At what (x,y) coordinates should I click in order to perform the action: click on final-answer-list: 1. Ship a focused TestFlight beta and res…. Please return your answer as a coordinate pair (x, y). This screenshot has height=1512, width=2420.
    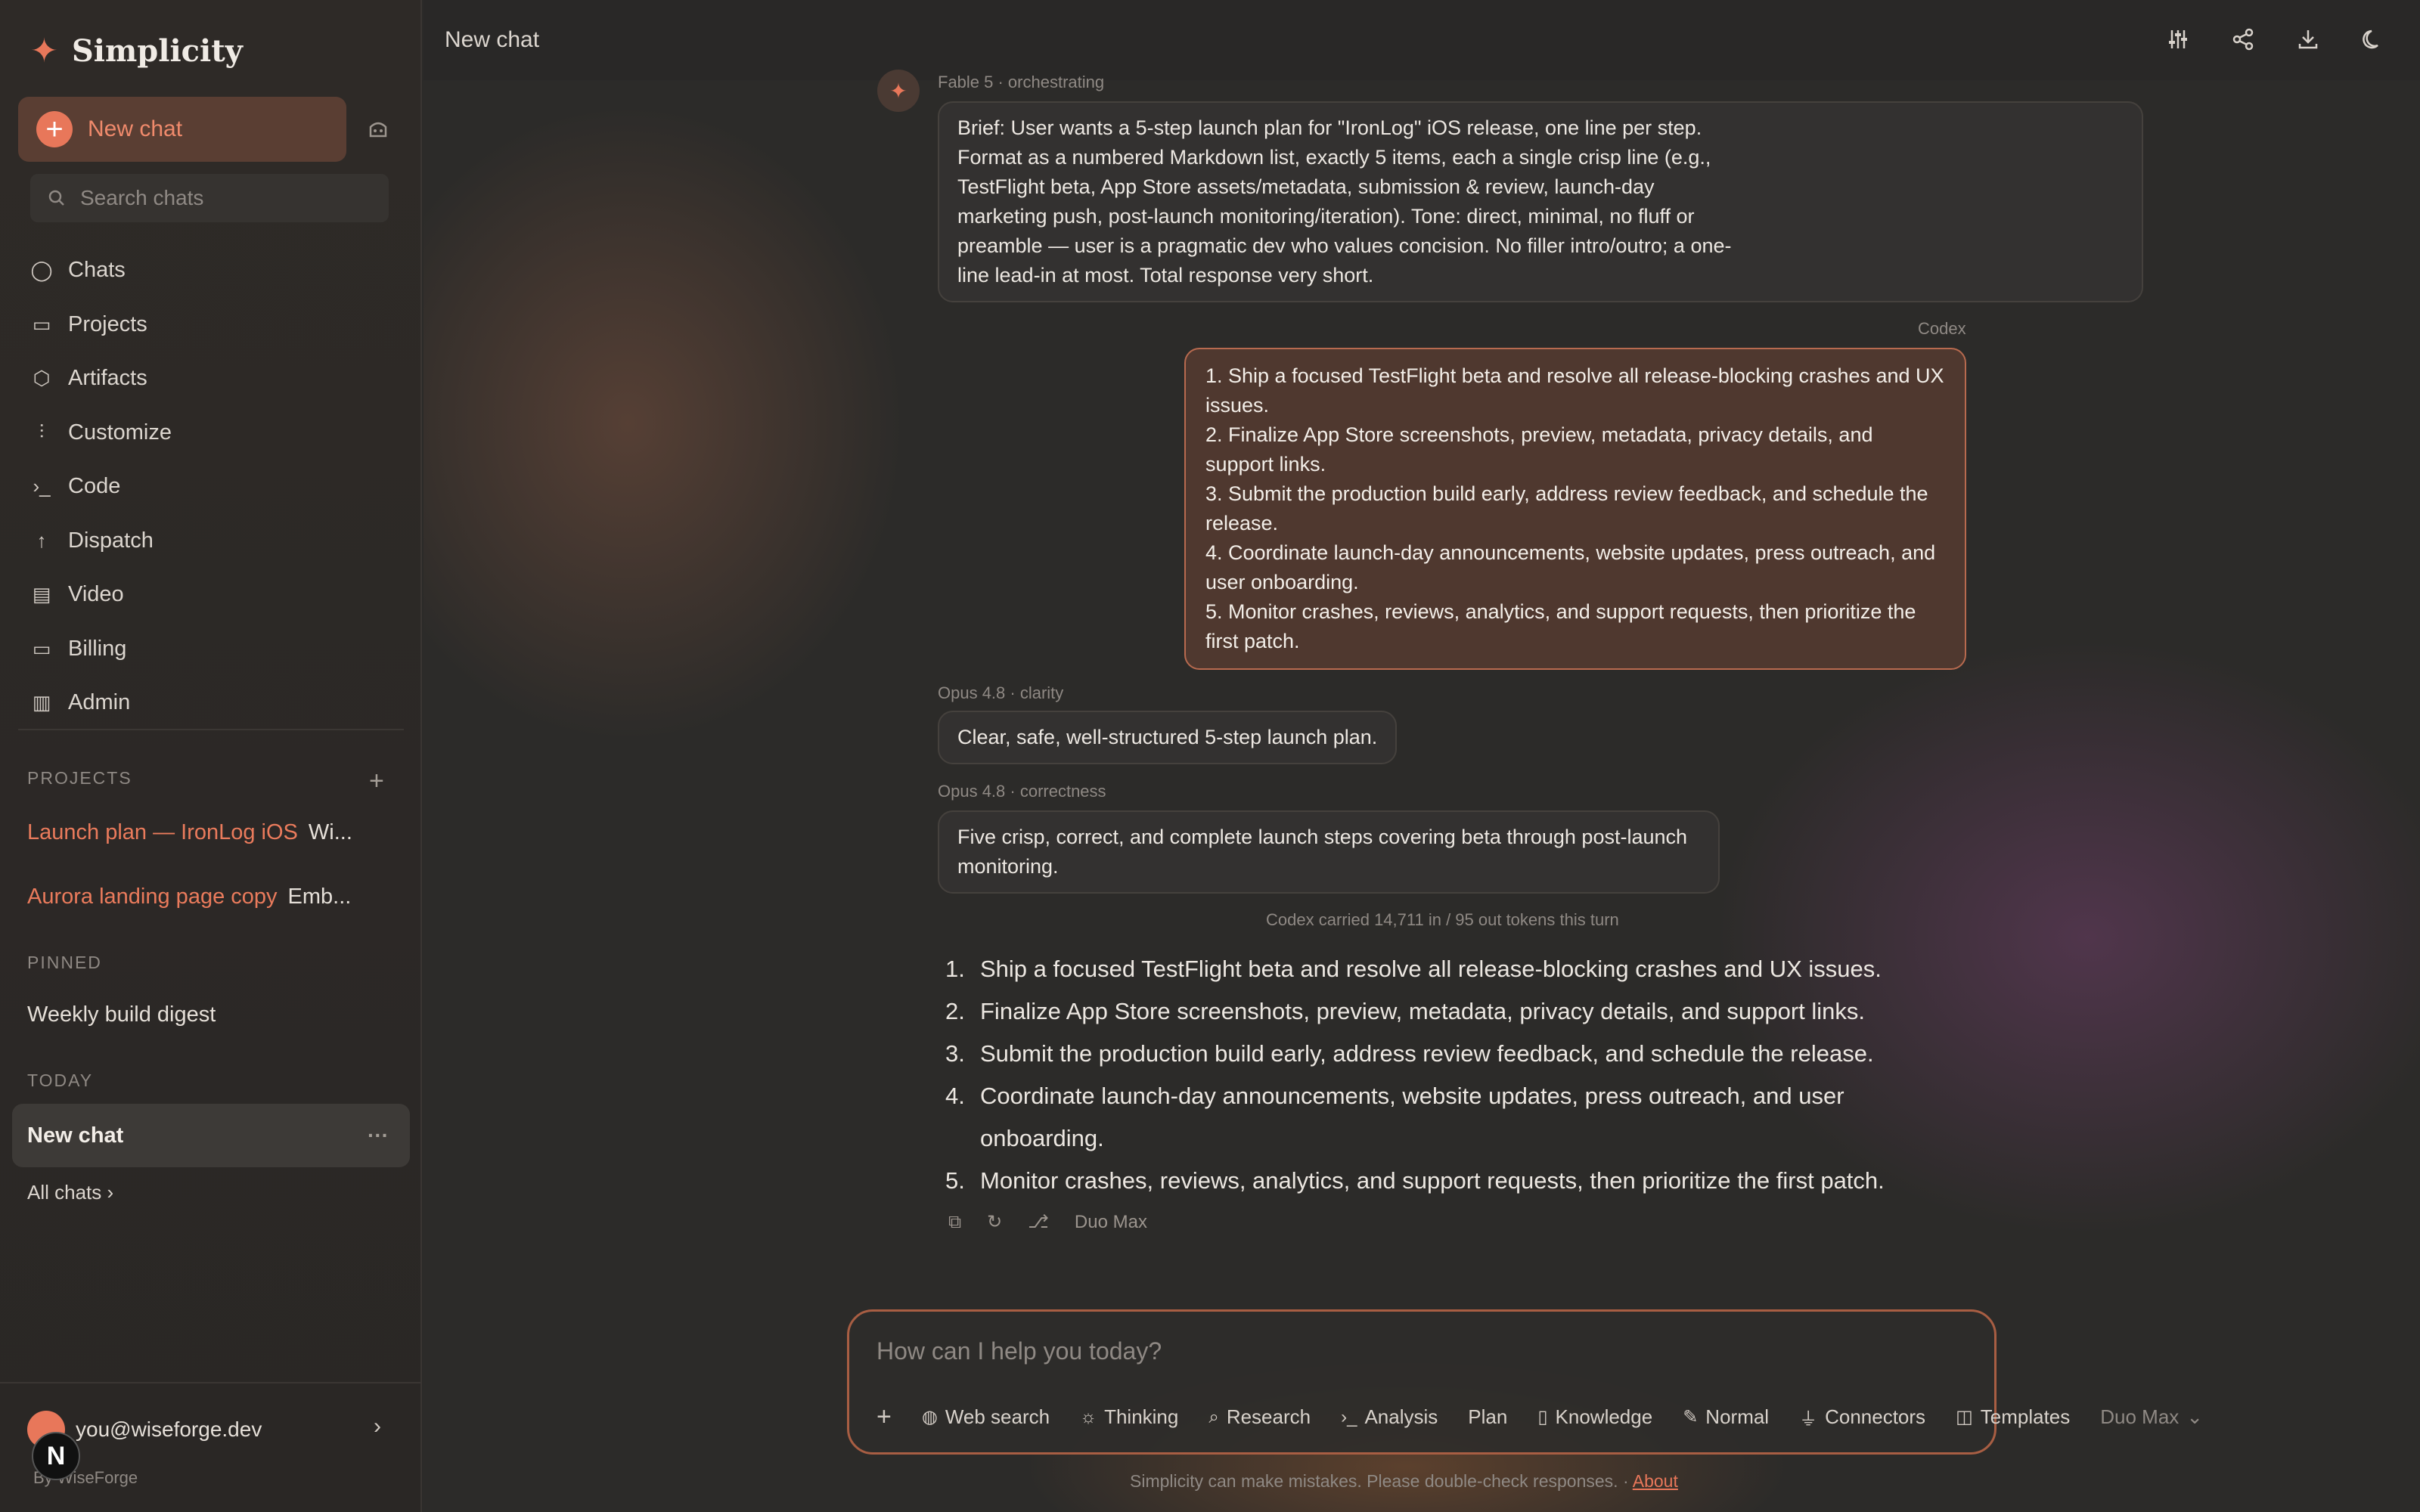
    Looking at the image, I should click on (1452, 1075).